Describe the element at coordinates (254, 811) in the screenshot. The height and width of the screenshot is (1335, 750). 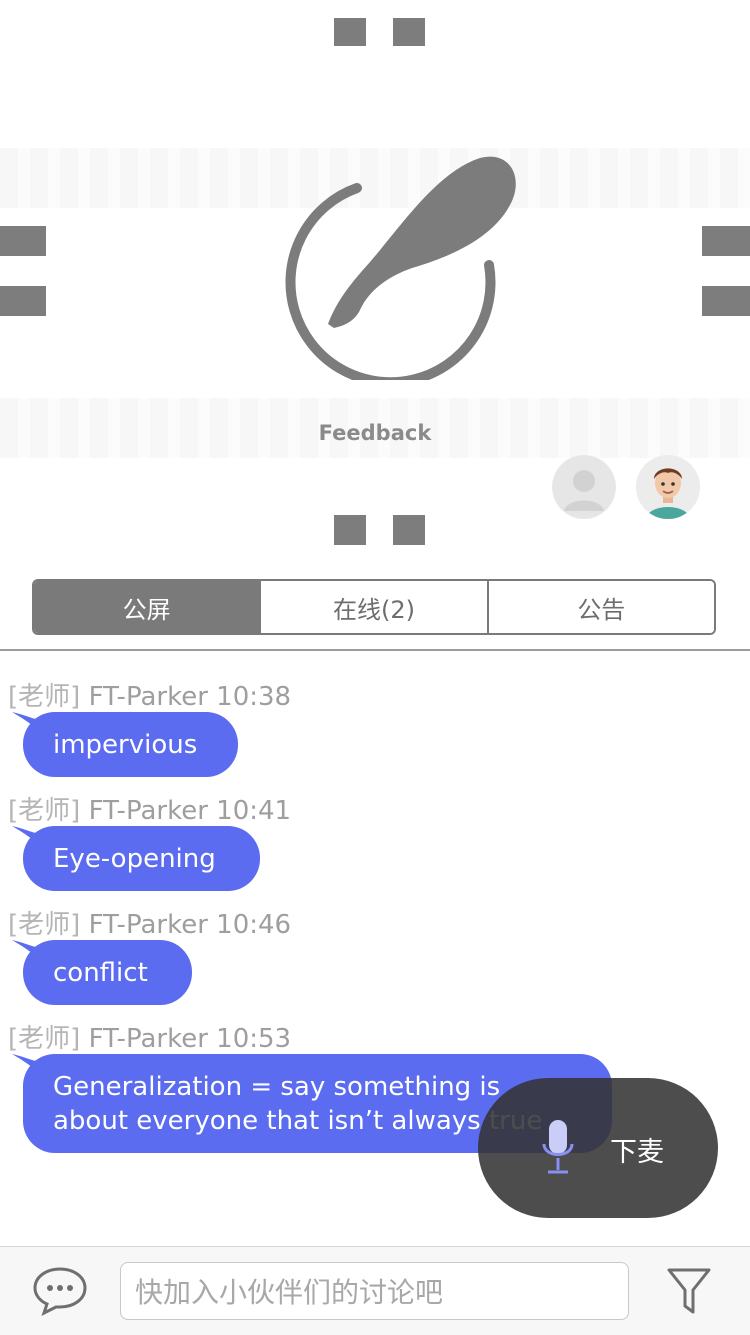
I see `message-time: 10:41` at that location.